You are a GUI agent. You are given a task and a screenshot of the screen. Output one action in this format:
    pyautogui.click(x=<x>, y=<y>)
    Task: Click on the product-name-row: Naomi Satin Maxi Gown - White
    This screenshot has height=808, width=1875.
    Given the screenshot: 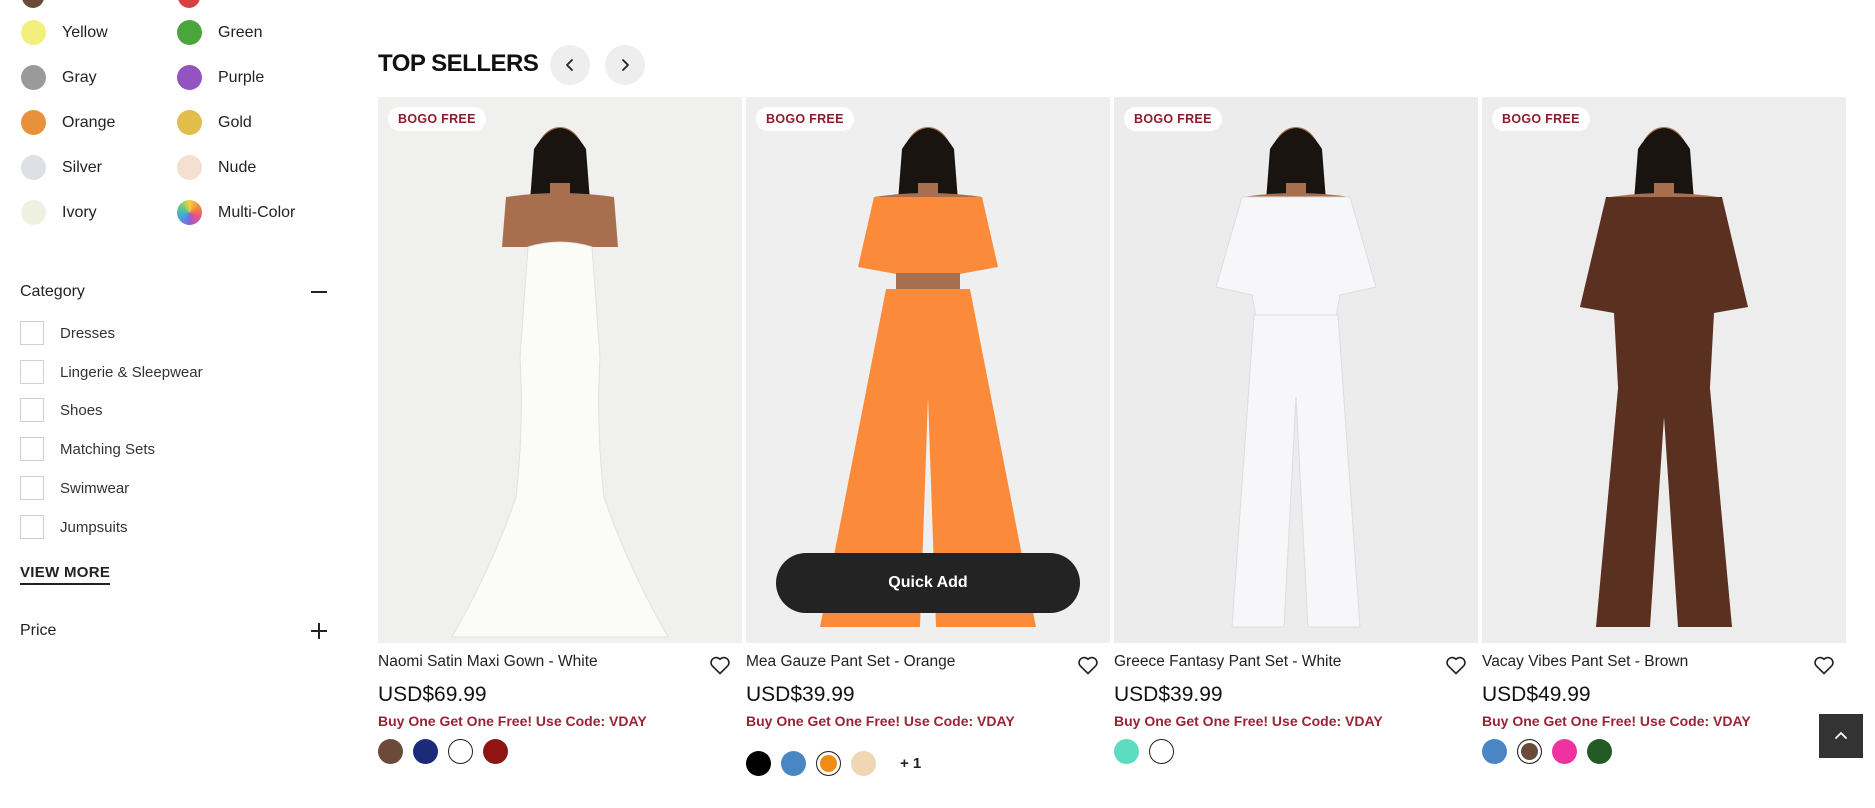 What is the action you would take?
    pyautogui.click(x=560, y=665)
    